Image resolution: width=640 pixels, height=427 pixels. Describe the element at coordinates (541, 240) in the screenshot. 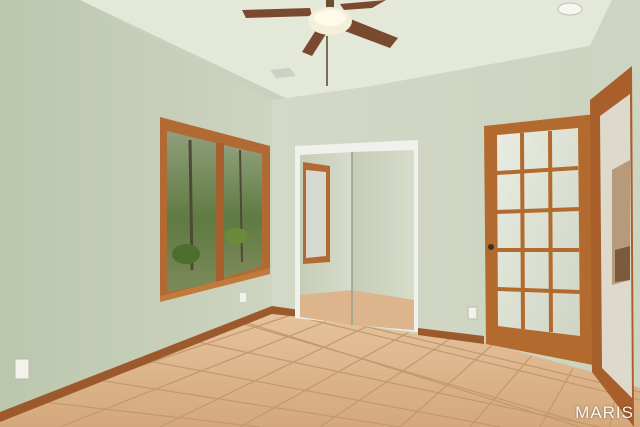

I see `french-door` at that location.